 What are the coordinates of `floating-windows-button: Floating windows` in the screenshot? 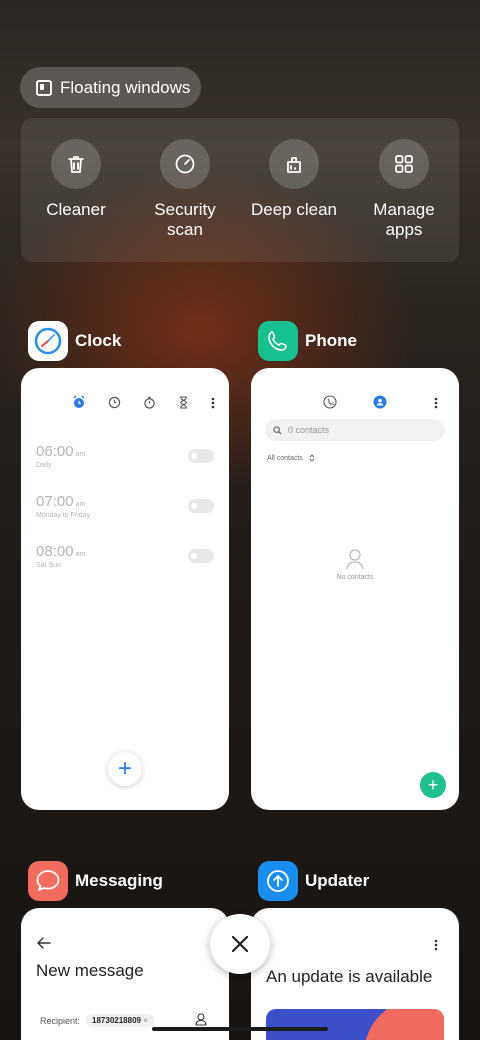 It's located at (110, 87).